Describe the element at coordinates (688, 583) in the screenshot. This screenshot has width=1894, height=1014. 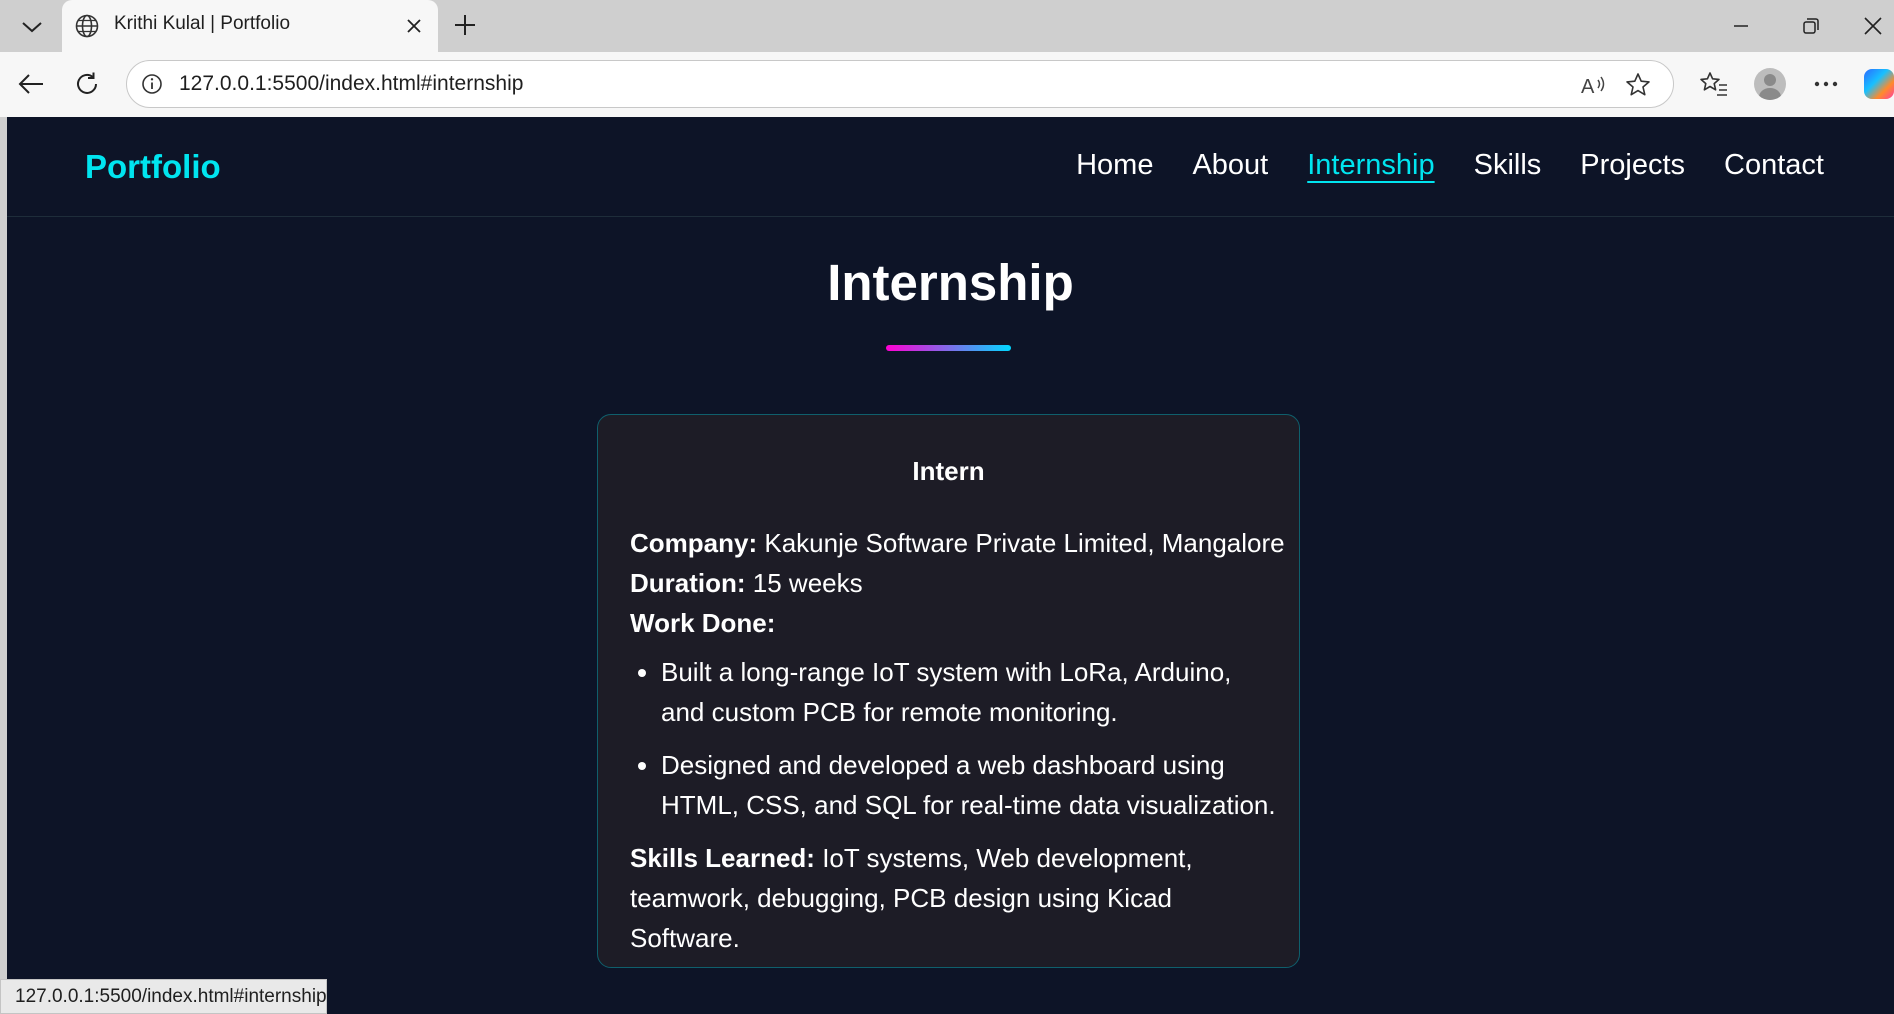
I see `duration-label: Duration:` at that location.